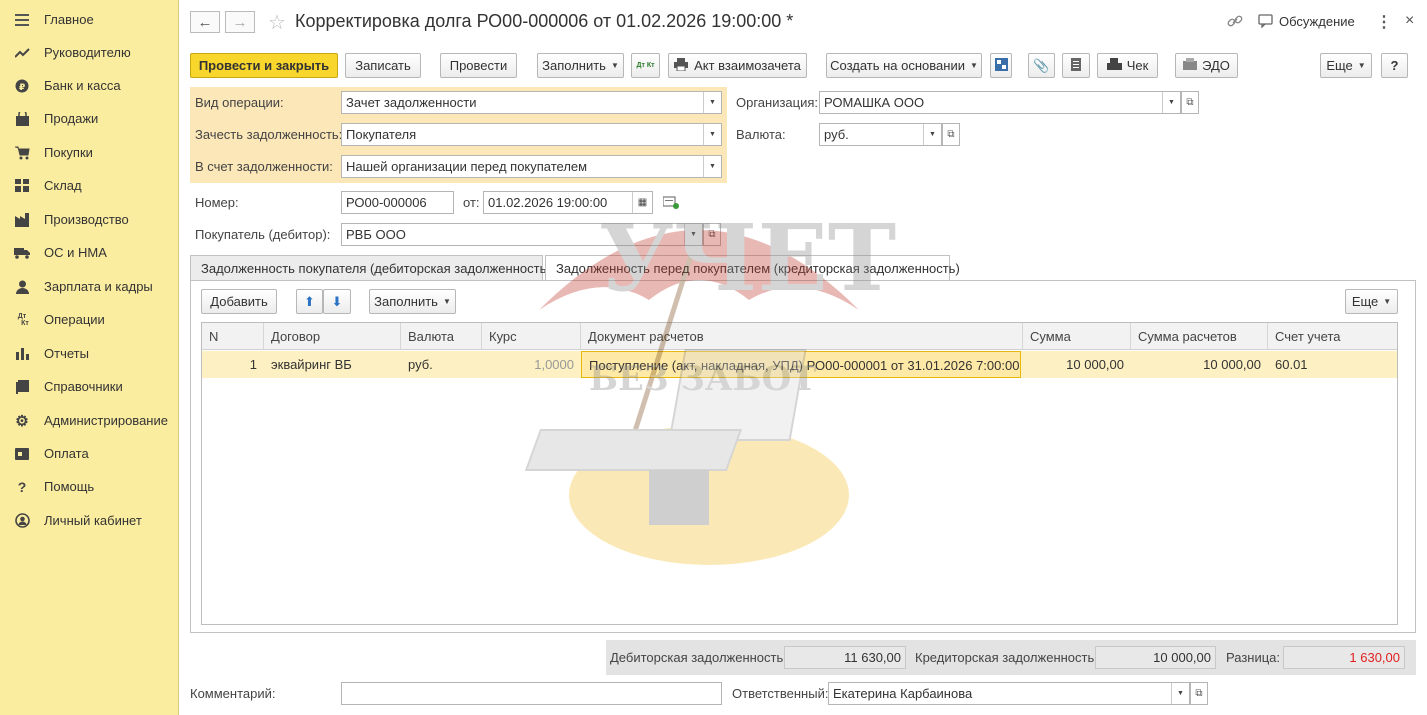 This screenshot has width=1427, height=715. What do you see at coordinates (531, 166) in the screenshot?
I see `against-debt-select: Нашей организации перед покупателем ▼` at bounding box center [531, 166].